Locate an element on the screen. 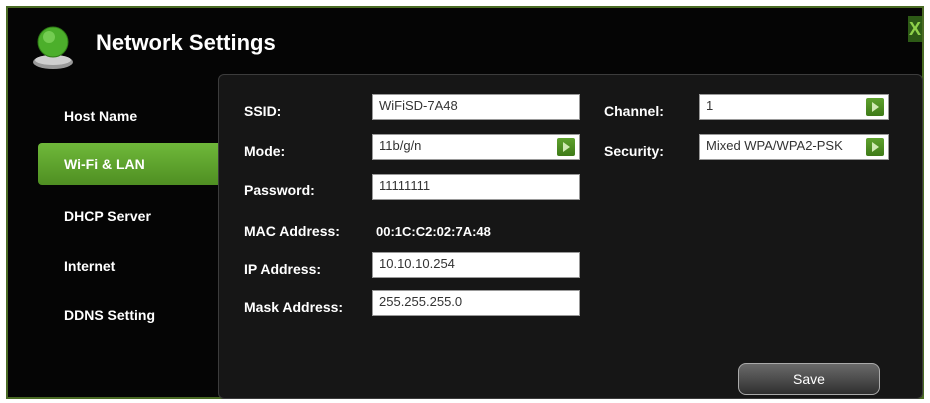  sidebar-item-wifi-lan: Wi-Fi & LAN is located at coordinates (128, 164).